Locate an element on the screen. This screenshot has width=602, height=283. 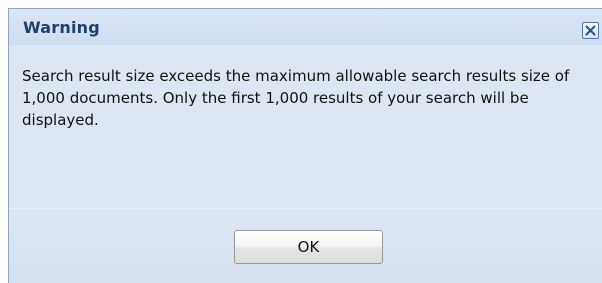
close-icon is located at coordinates (590, 30).